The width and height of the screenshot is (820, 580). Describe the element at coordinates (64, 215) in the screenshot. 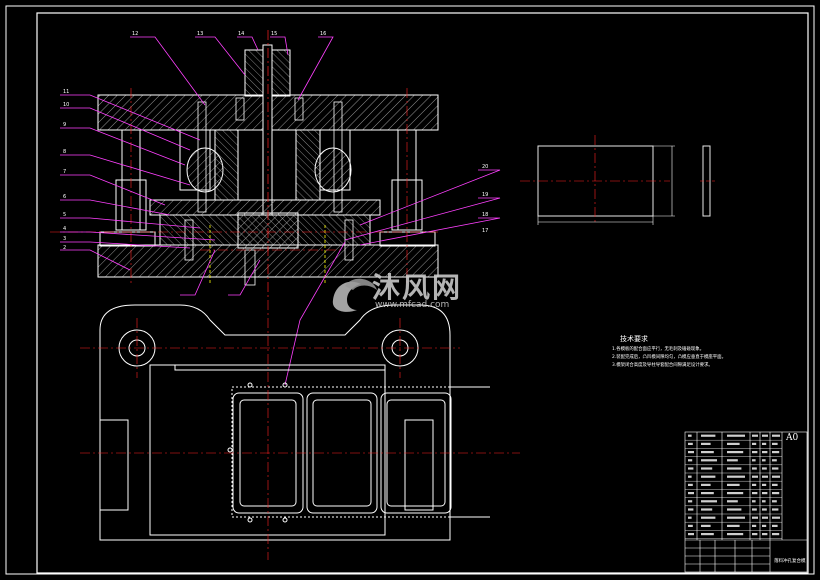

I see `callout-left-6: 5` at that location.